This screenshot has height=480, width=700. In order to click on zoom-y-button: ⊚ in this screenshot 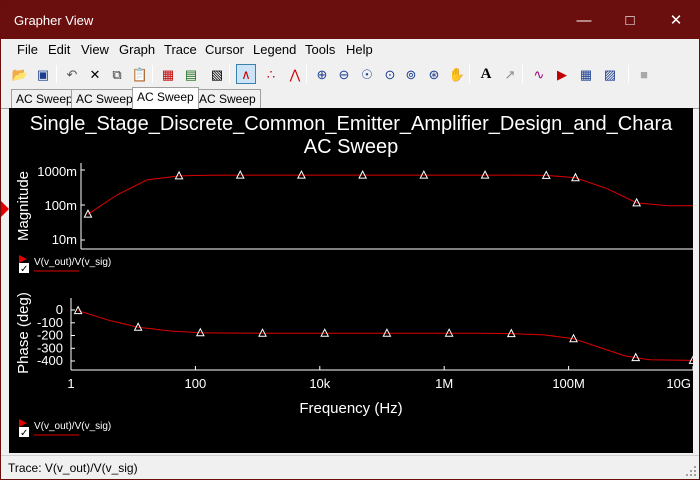, I will do `click(411, 74)`.